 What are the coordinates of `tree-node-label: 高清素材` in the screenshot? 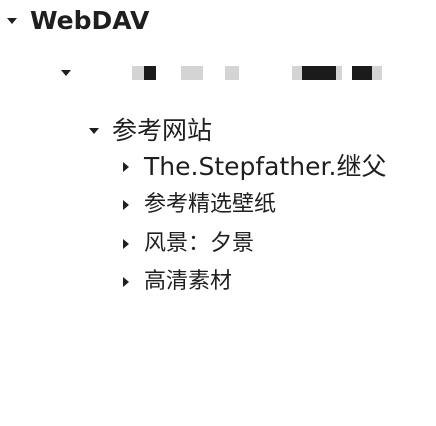 It's located at (188, 281).